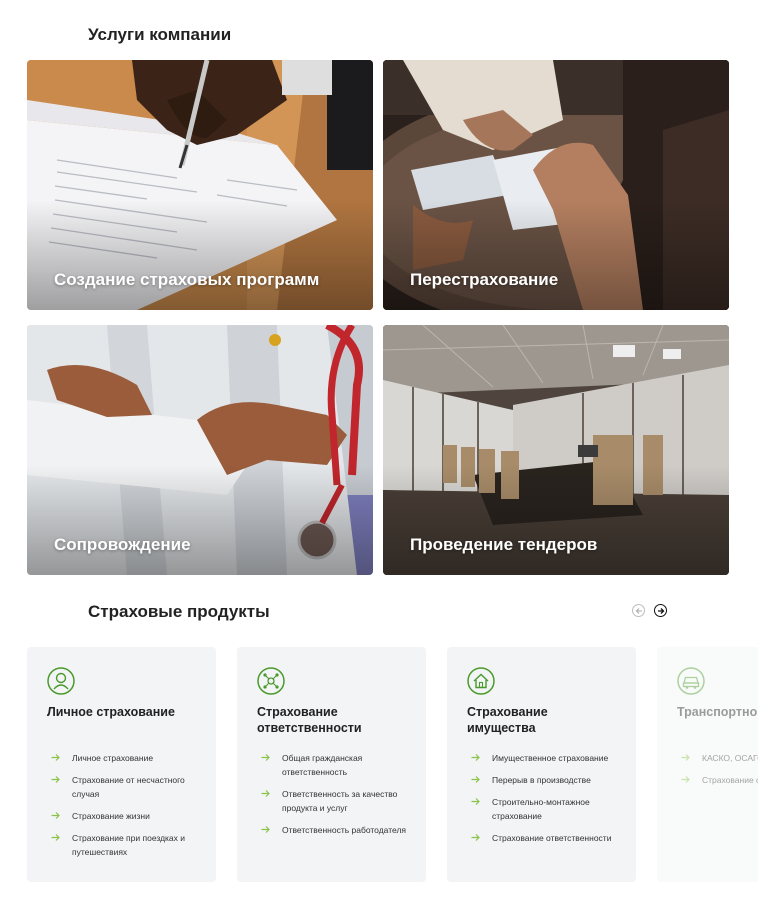 This screenshot has height=904, width=758. I want to click on product-card-title: Страхование имущества, so click(507, 720).